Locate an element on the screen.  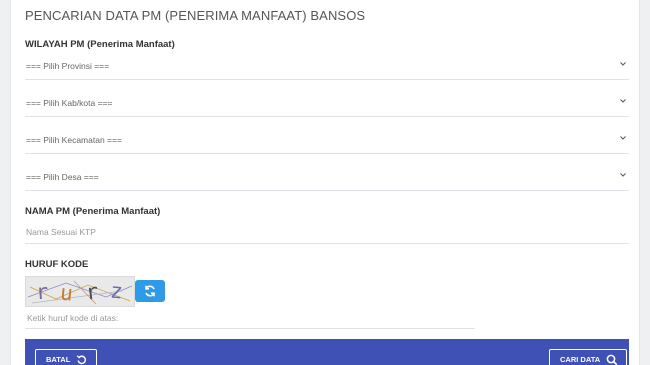
captcha-input: Ketik huruf kode di atas: is located at coordinates (250, 318).